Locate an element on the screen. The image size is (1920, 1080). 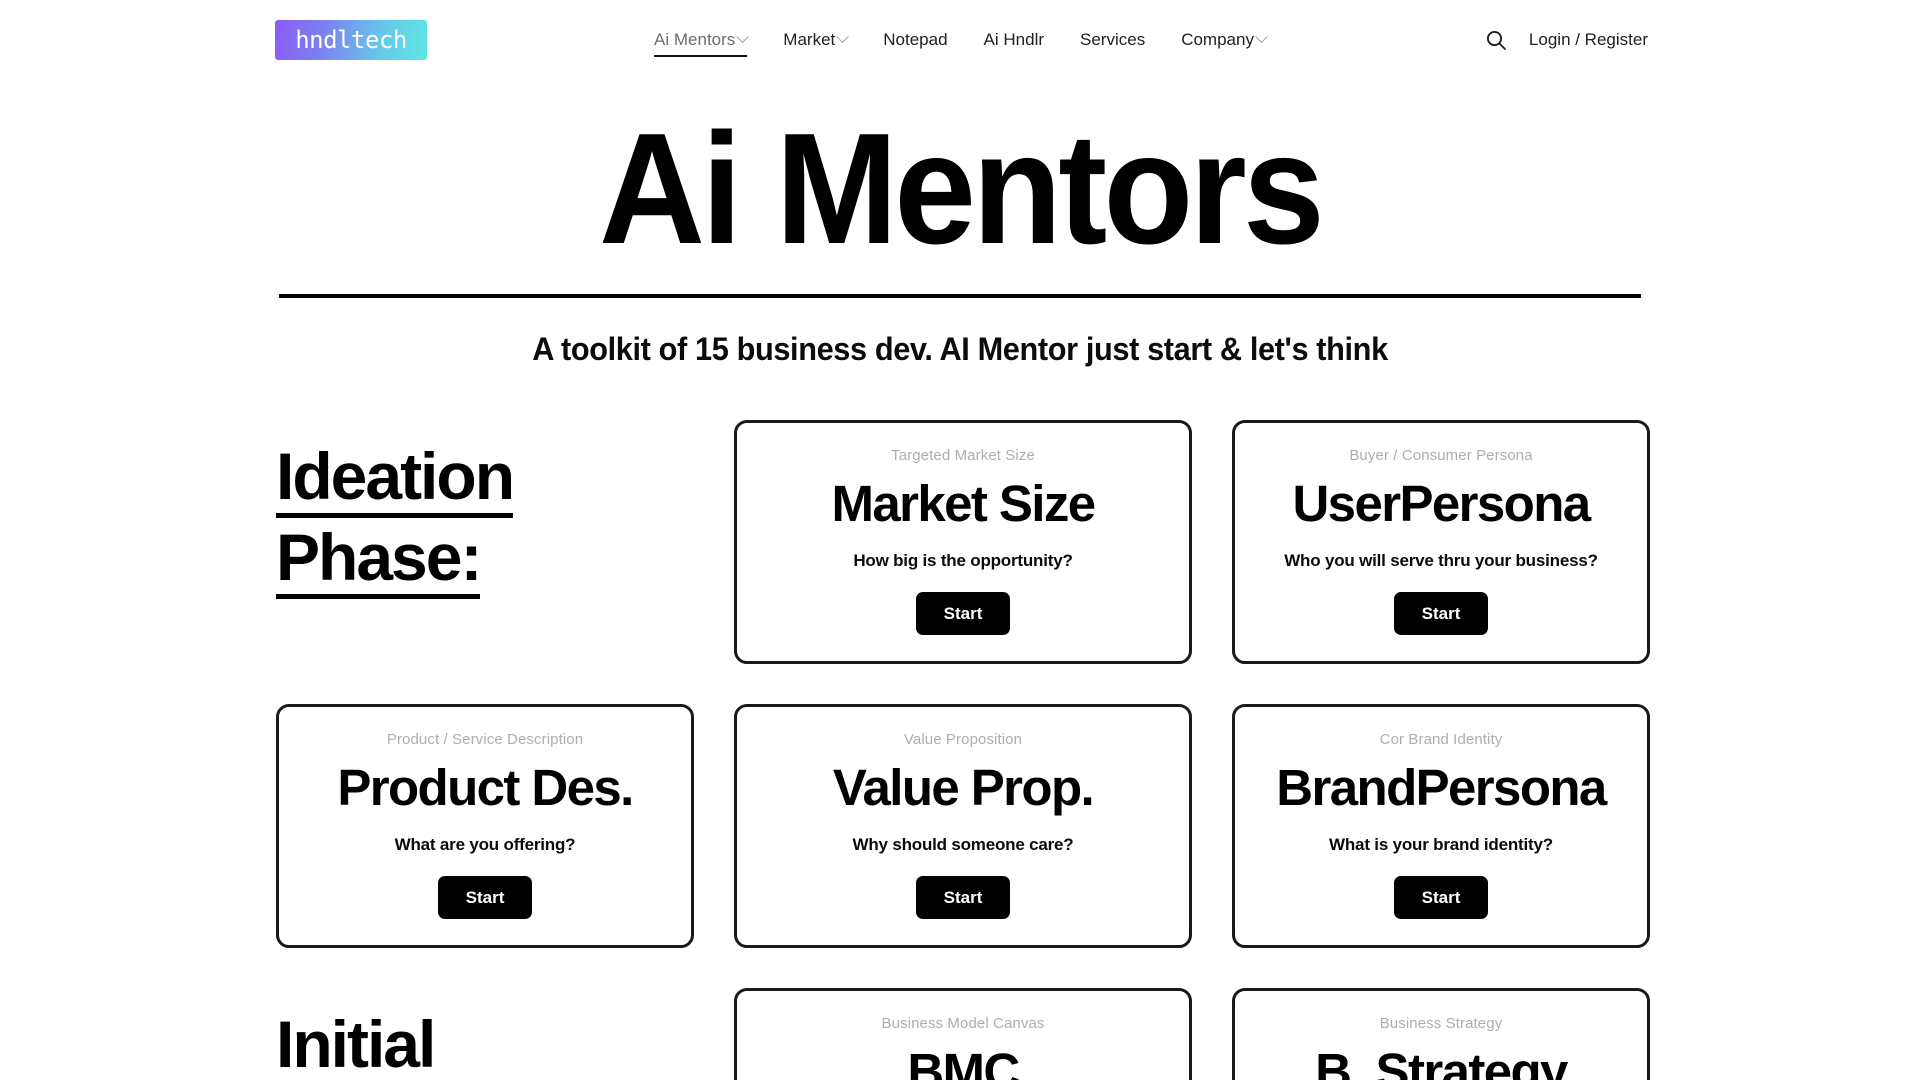
card-eyebrow: Business Model Canvas is located at coordinates (963, 1024).